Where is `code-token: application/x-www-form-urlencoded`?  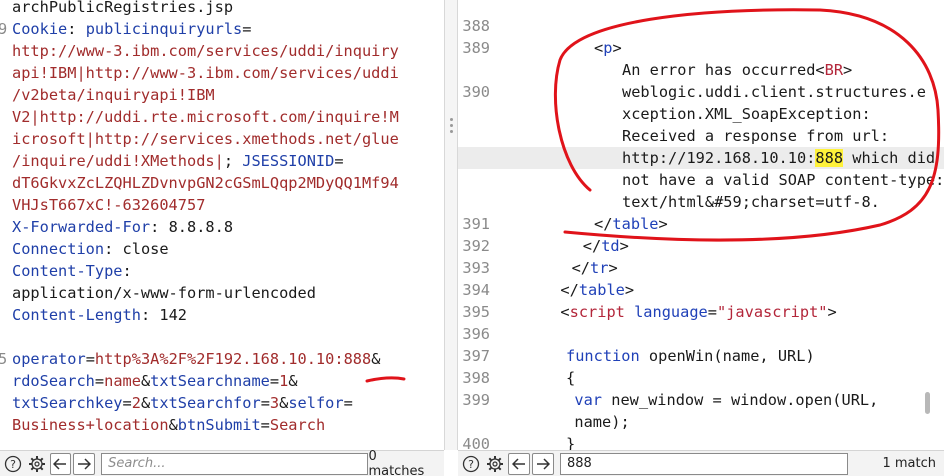
code-token: application/x-www-form-urlencoded is located at coordinates (164, 293).